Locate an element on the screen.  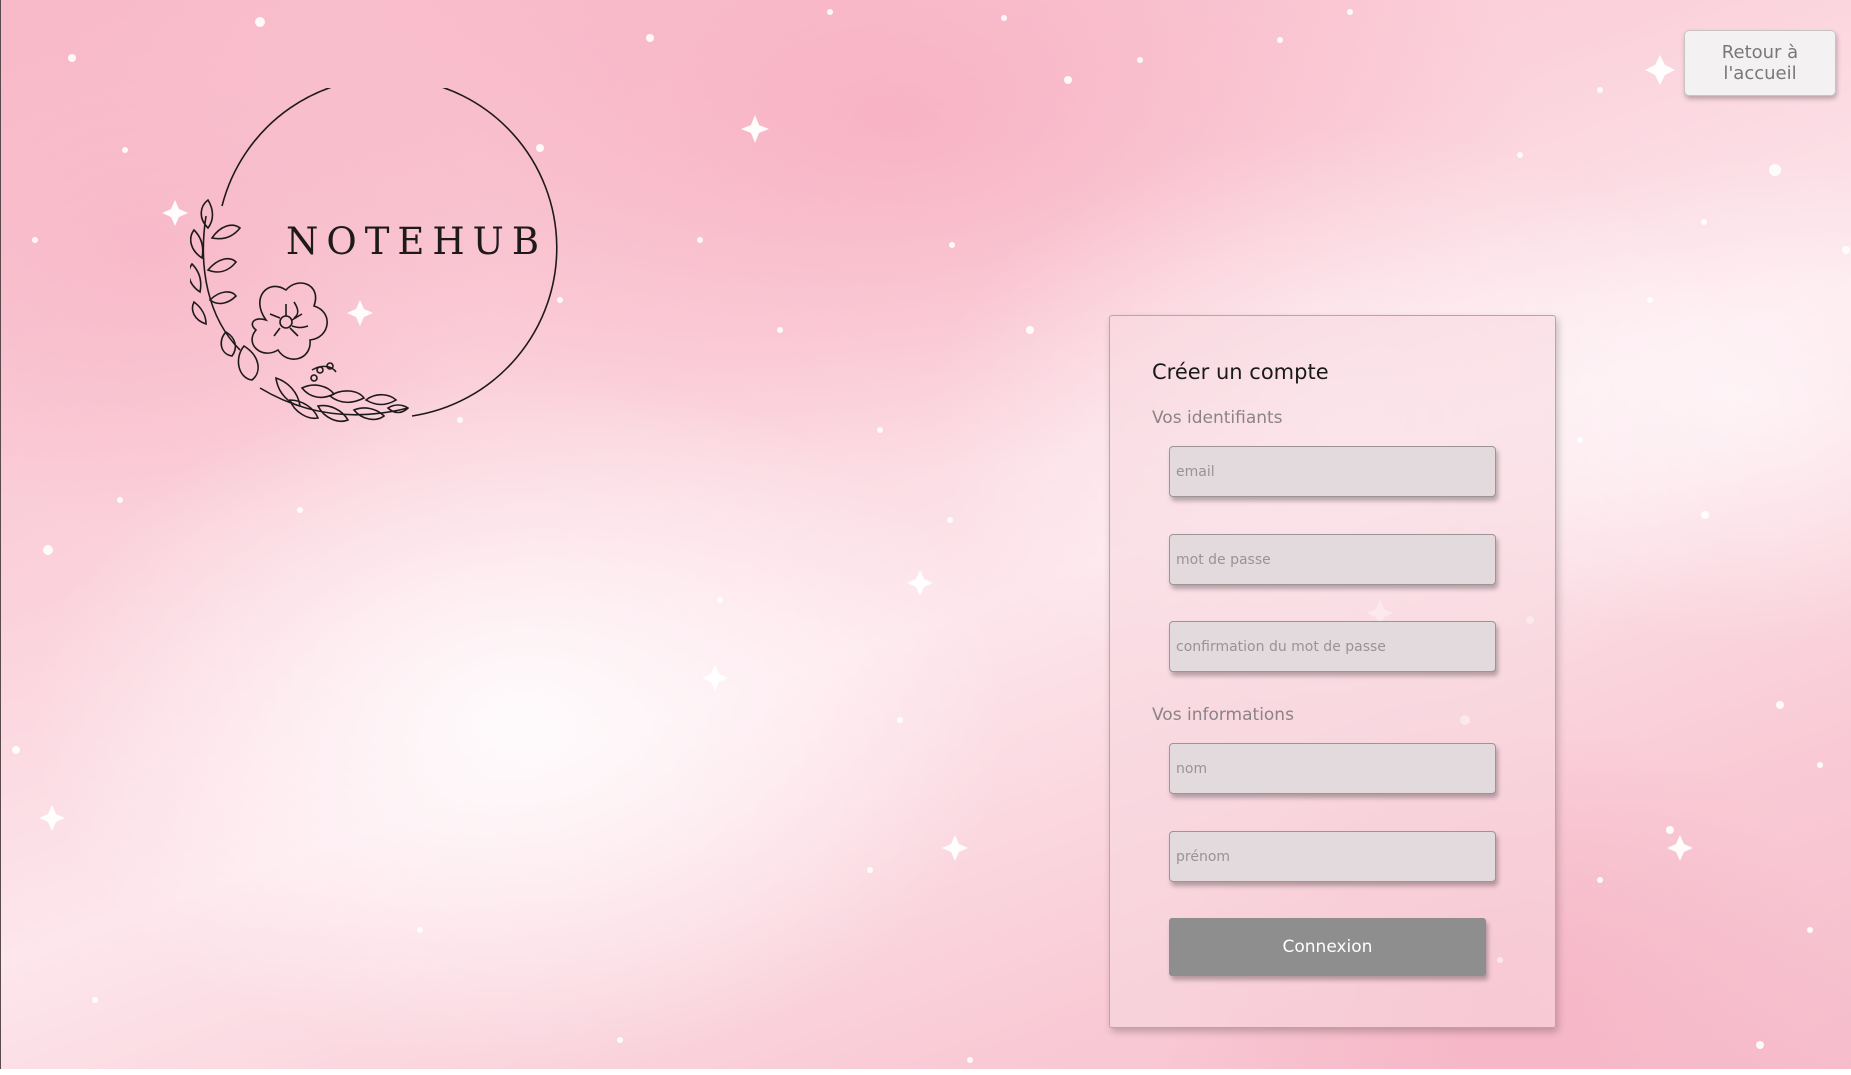
bottom-band is located at coordinates (925, 1072).